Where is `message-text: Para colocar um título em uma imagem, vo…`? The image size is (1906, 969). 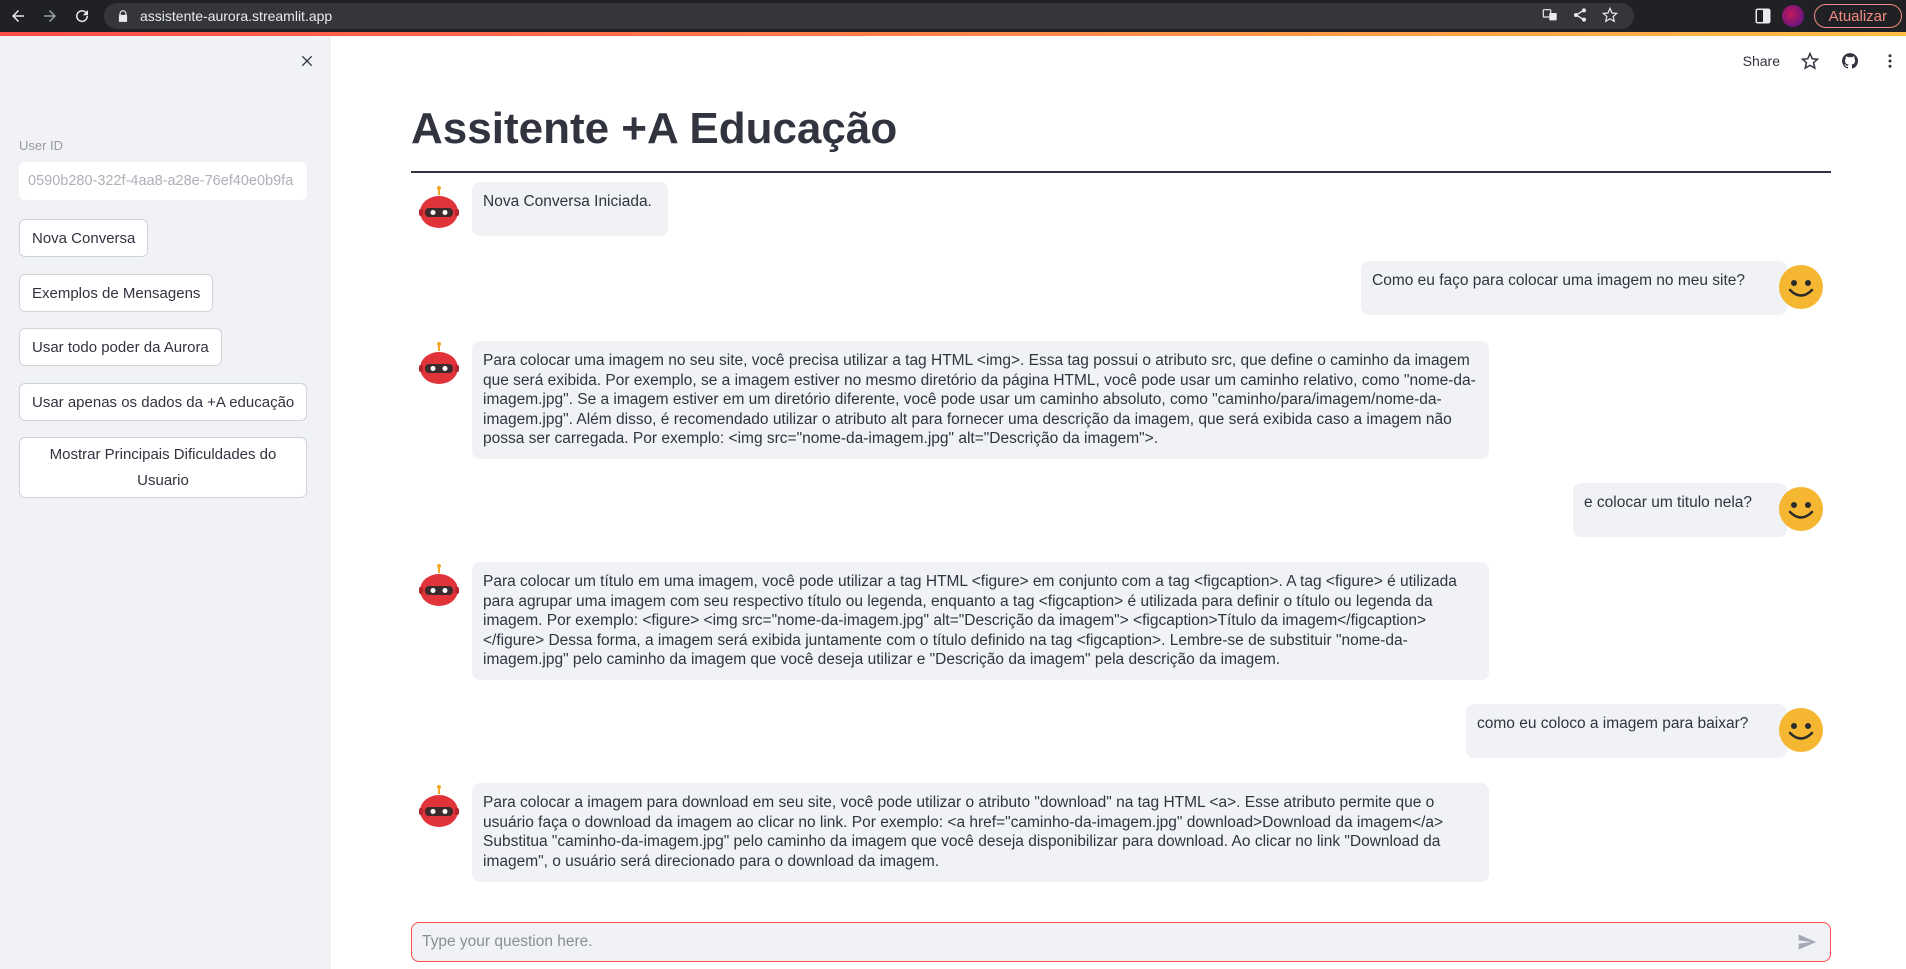 message-text: Para colocar um título em uma imagem, vo… is located at coordinates (980, 621).